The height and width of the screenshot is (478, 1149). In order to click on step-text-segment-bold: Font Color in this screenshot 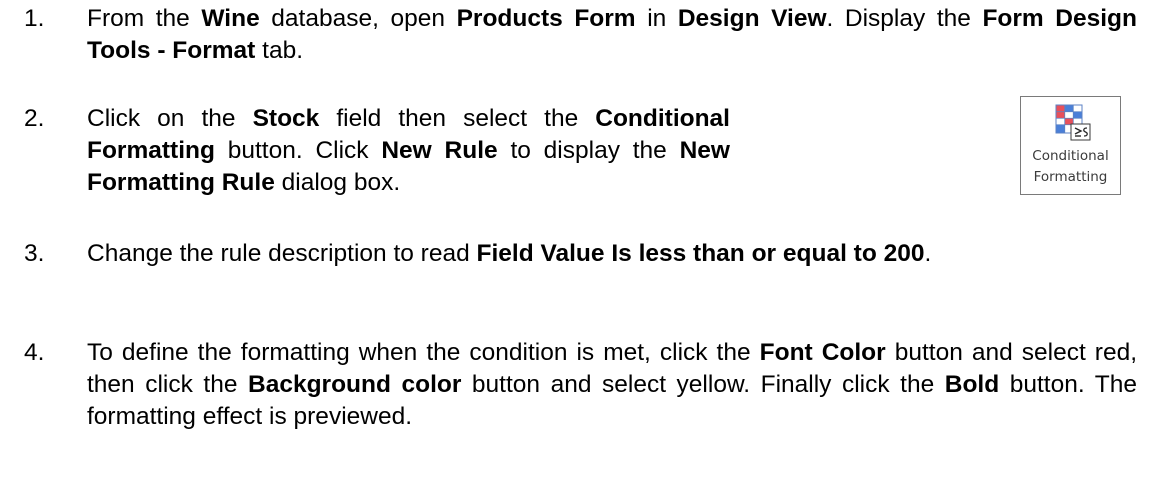, I will do `click(822, 352)`.